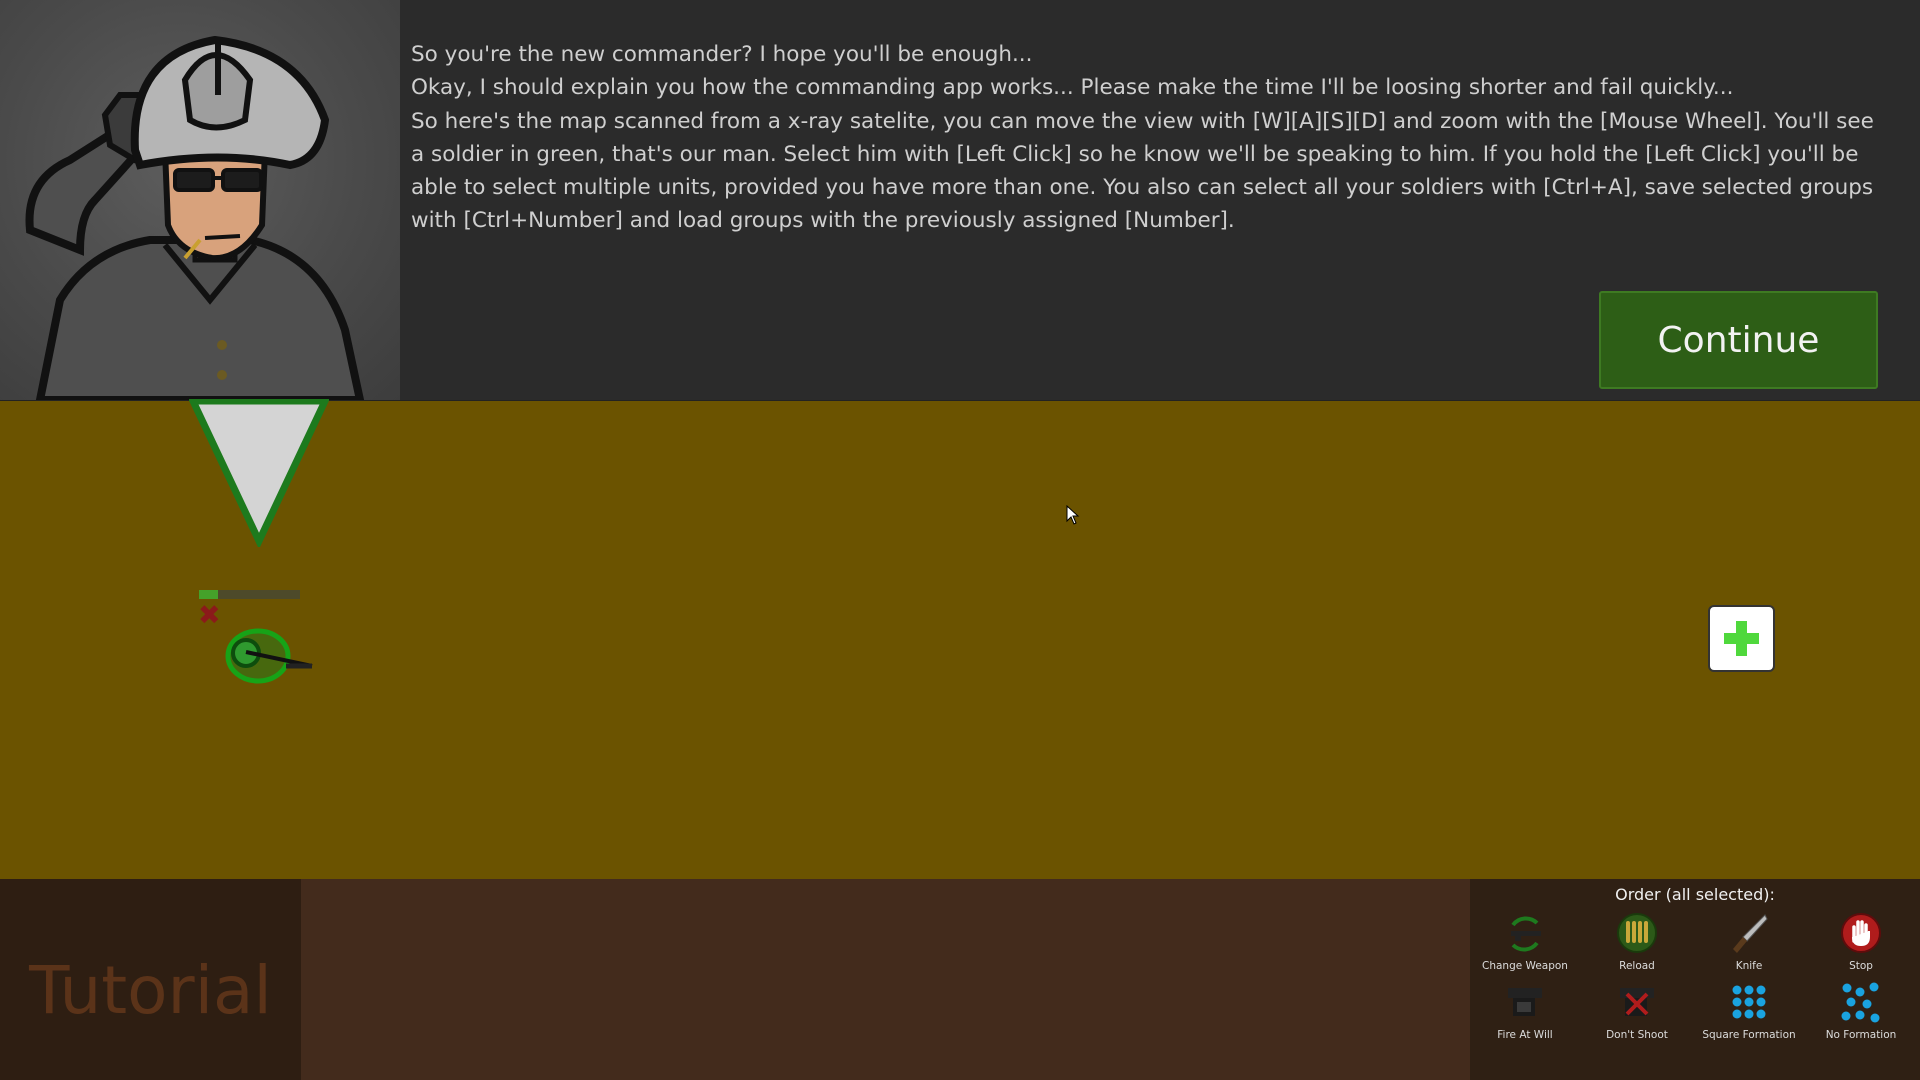  I want to click on square-formation-button: Square Formation, so click(1749, 1014).